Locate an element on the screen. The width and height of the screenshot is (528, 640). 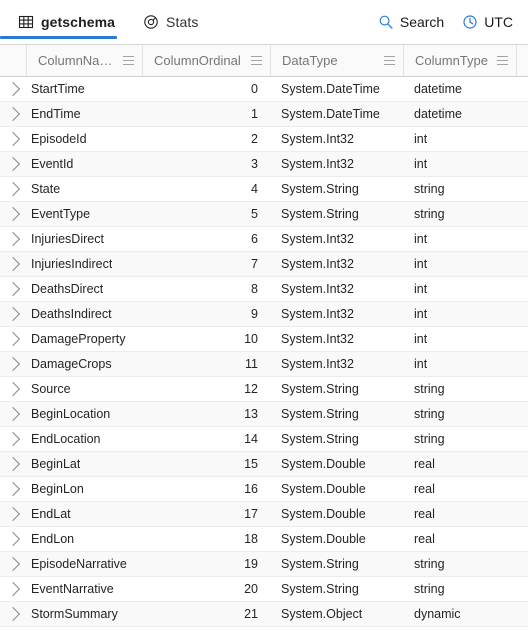
timezone-button-label: UTC is located at coordinates (498, 22).